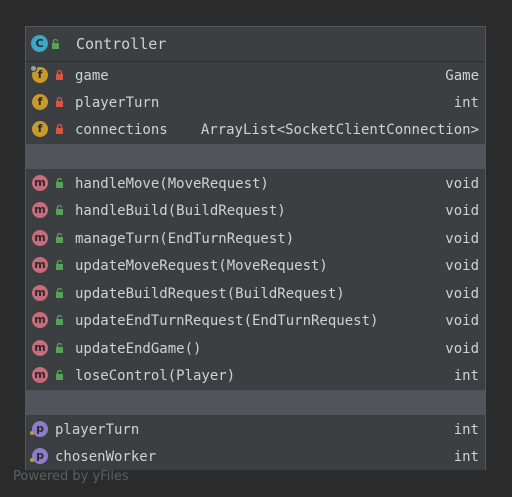  Describe the element at coordinates (92, 76) in the screenshot. I see `field-name: game` at that location.